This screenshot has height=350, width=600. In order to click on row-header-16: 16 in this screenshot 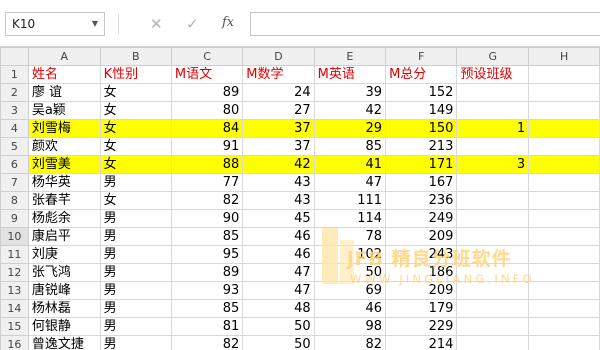, I will do `click(14, 342)`.